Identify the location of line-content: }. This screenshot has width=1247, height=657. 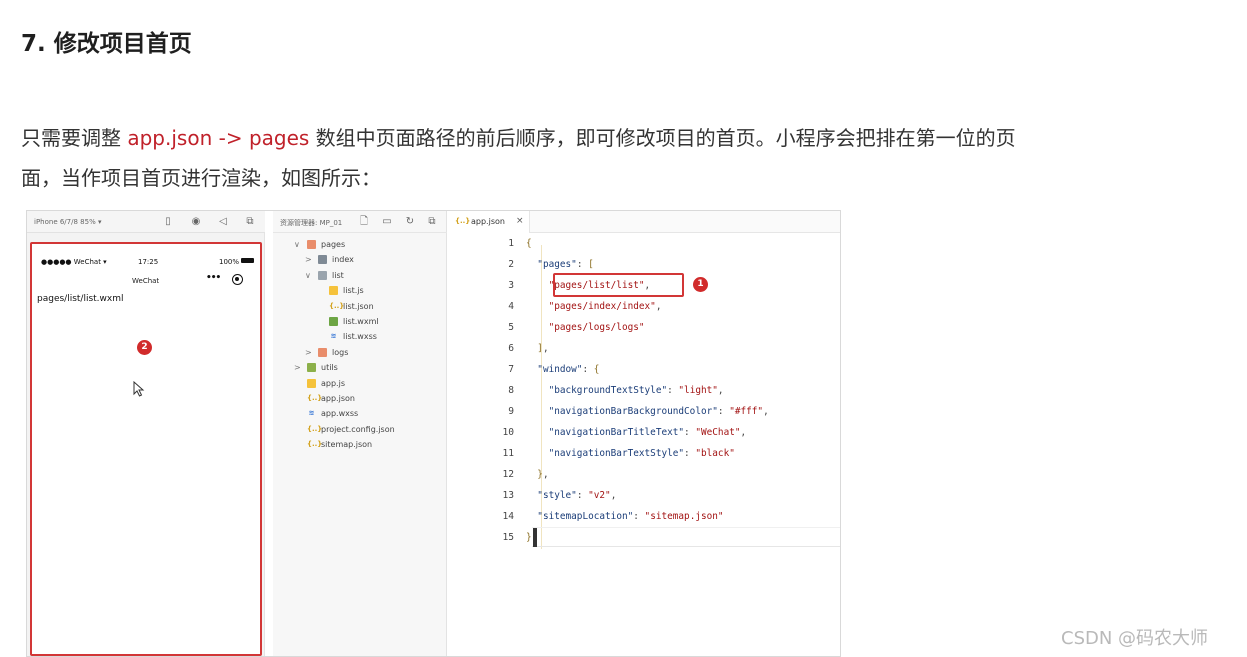
(529, 537).